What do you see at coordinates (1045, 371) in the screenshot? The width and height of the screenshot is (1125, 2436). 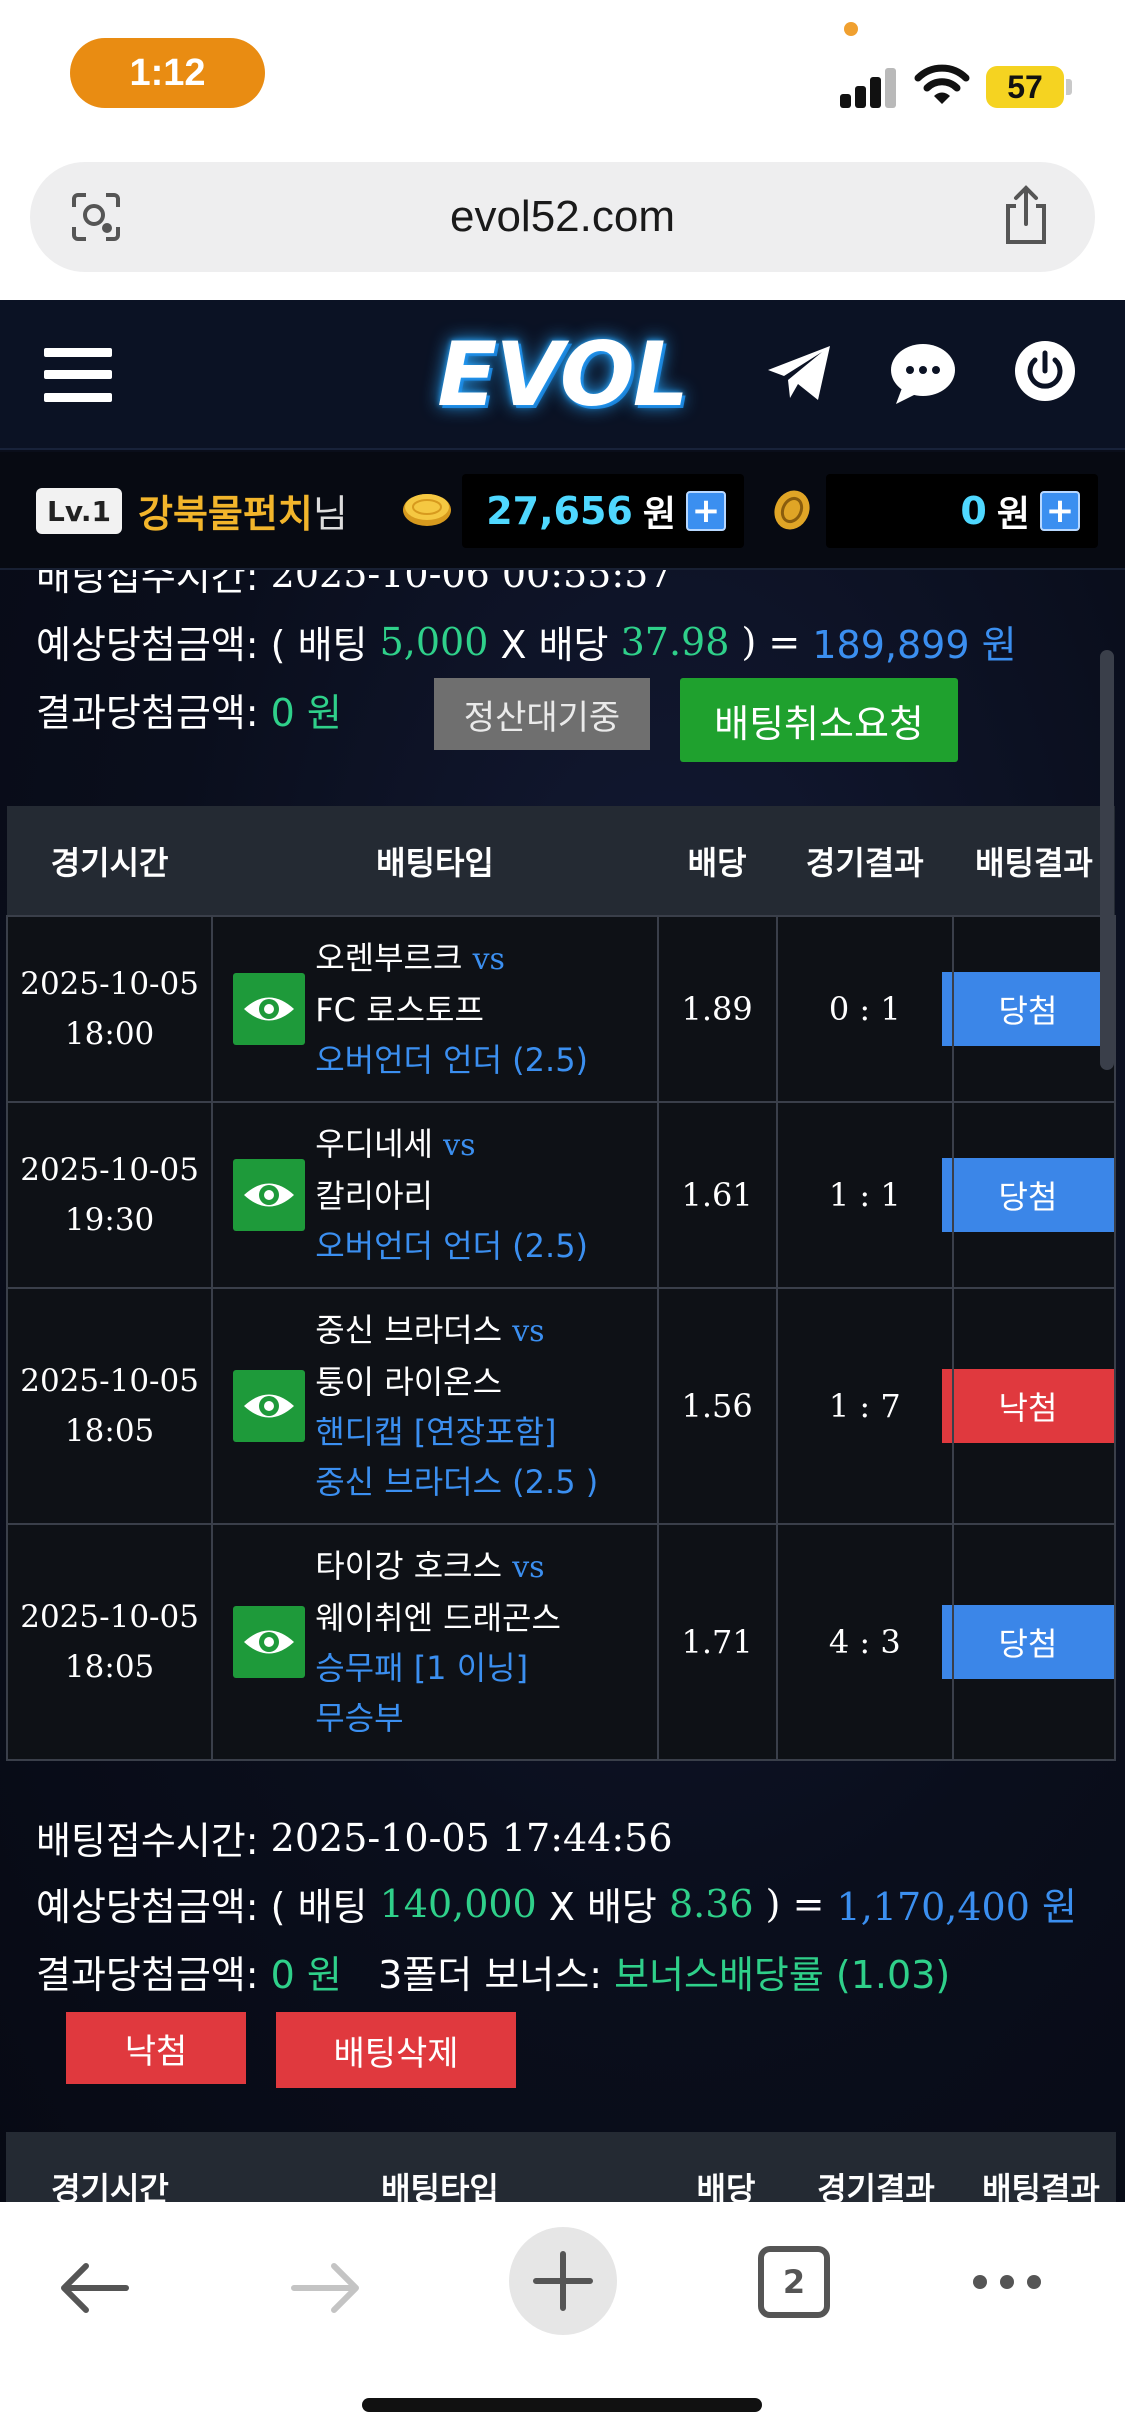 I see `logout-power-icon` at bounding box center [1045, 371].